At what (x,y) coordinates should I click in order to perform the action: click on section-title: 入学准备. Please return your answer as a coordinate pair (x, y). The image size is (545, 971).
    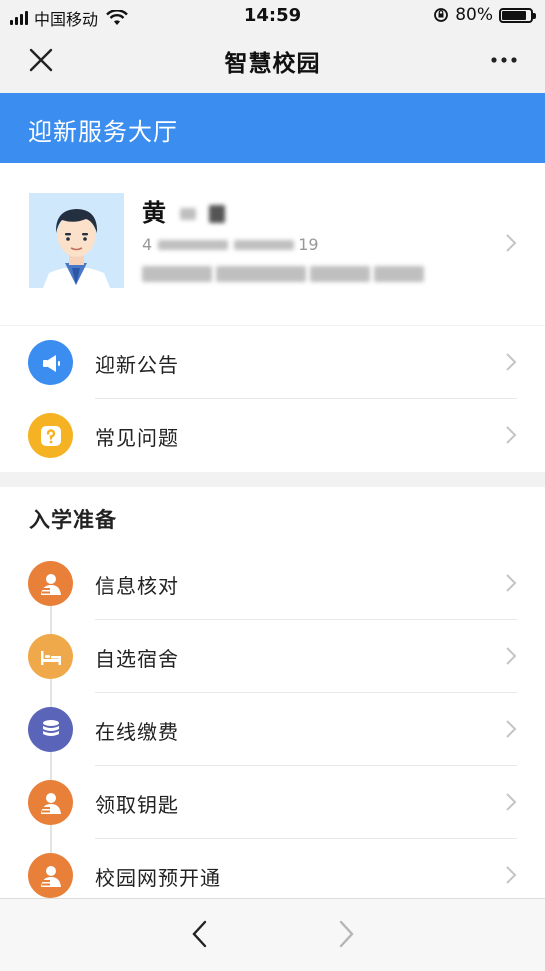
    Looking at the image, I should click on (73, 520).